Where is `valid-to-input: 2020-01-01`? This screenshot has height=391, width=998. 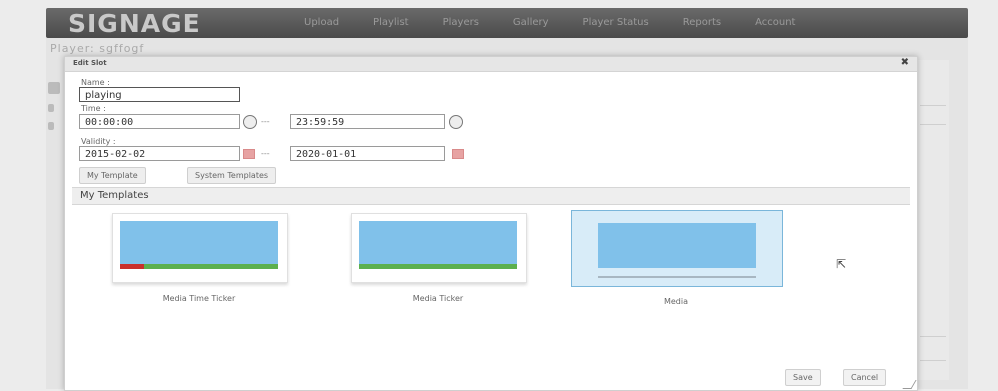 valid-to-input: 2020-01-01 is located at coordinates (367, 153).